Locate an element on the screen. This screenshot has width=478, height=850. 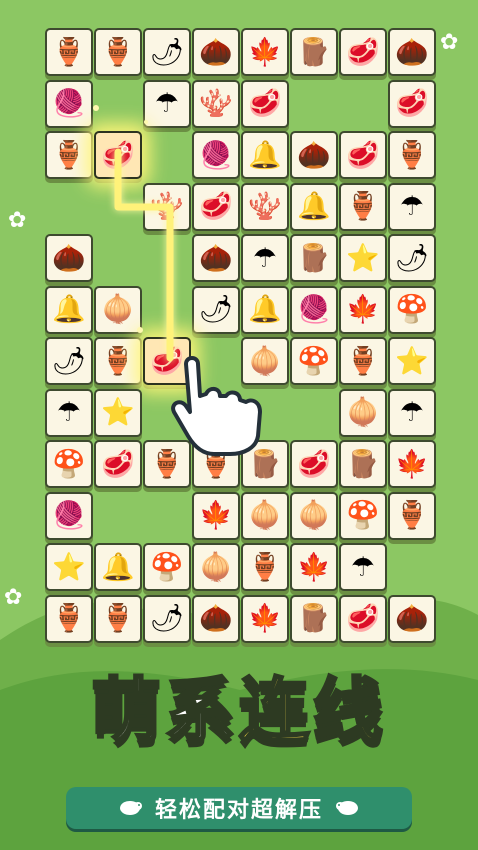
game-title: 萌系连线 is located at coordinates (239, 705).